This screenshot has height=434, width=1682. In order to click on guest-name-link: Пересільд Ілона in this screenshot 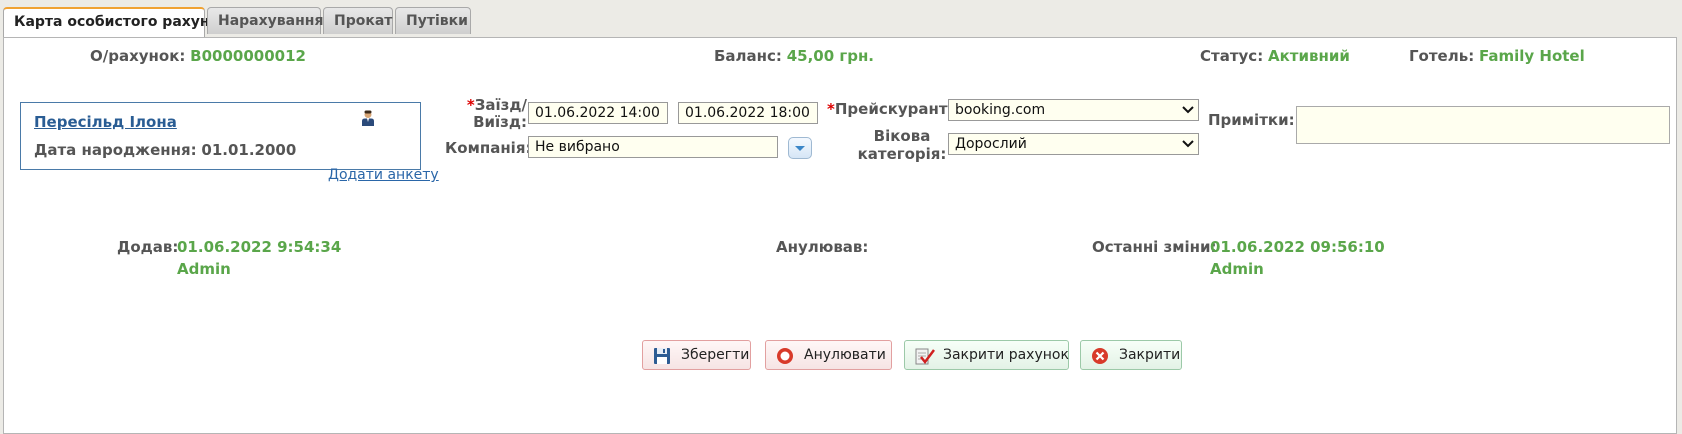, I will do `click(105, 122)`.